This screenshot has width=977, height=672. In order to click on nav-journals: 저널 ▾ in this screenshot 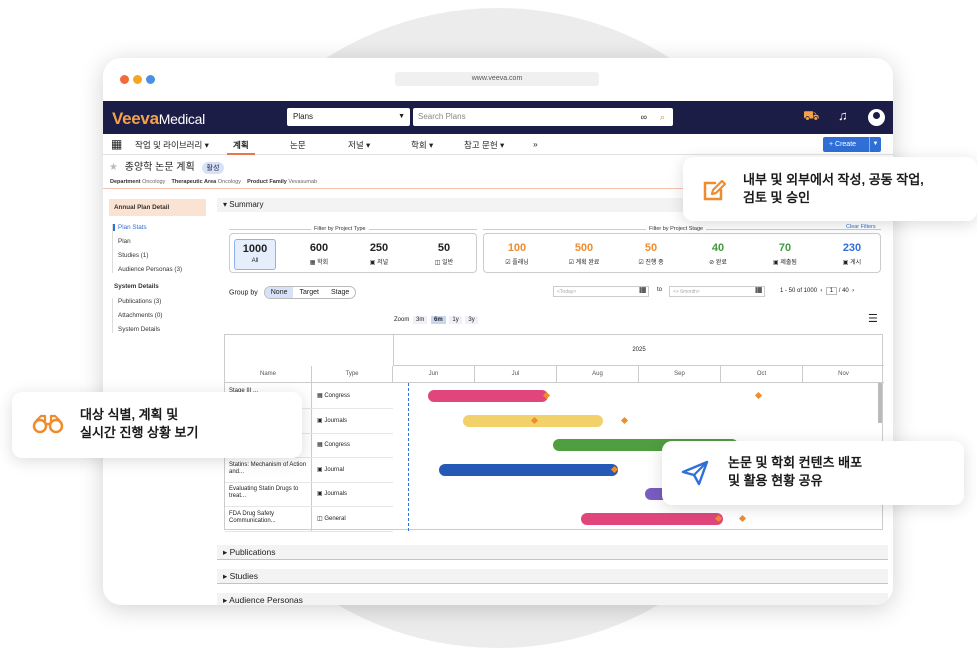, I will do `click(359, 145)`.